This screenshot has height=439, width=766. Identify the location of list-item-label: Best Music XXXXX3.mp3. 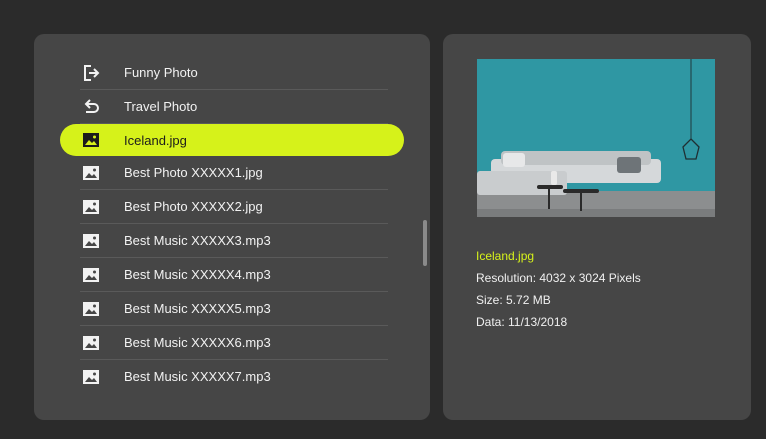
(197, 240).